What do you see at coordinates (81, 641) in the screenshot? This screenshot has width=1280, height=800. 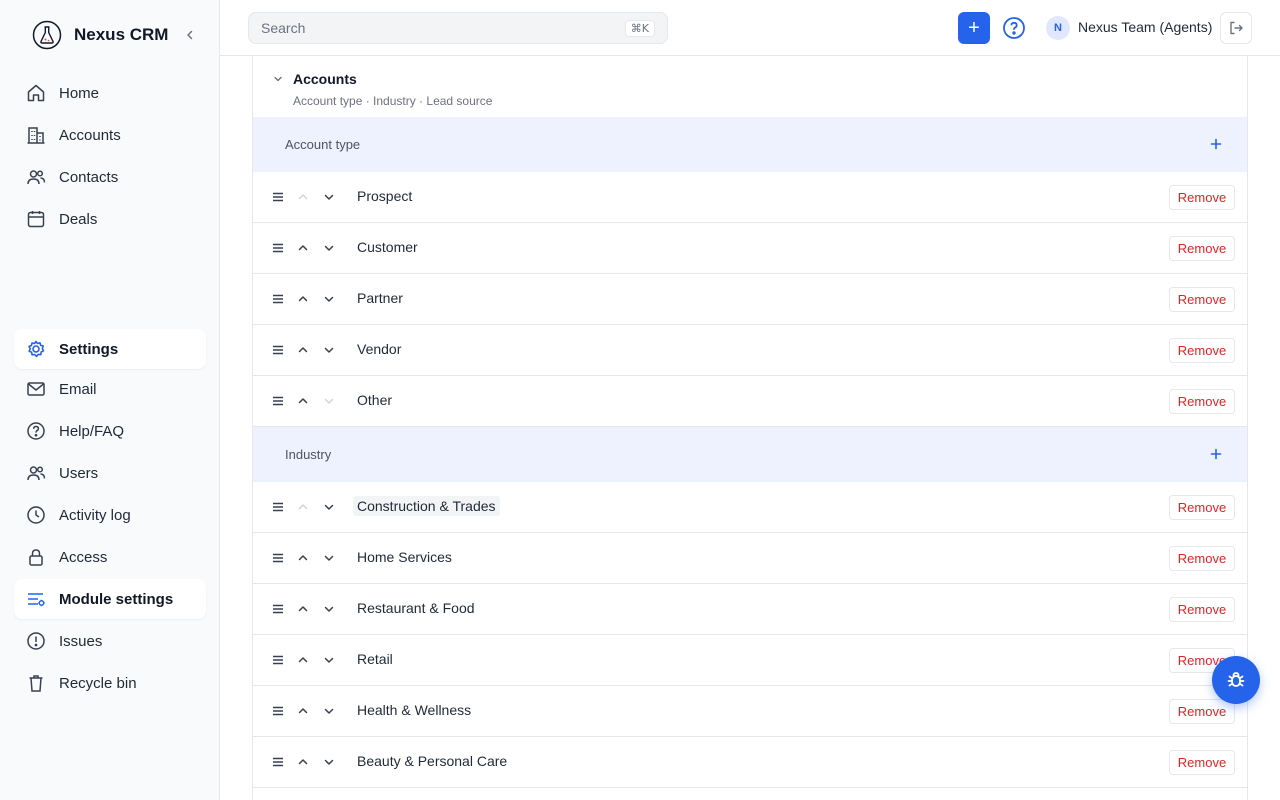 I see `sidebar-item-label: Issues` at bounding box center [81, 641].